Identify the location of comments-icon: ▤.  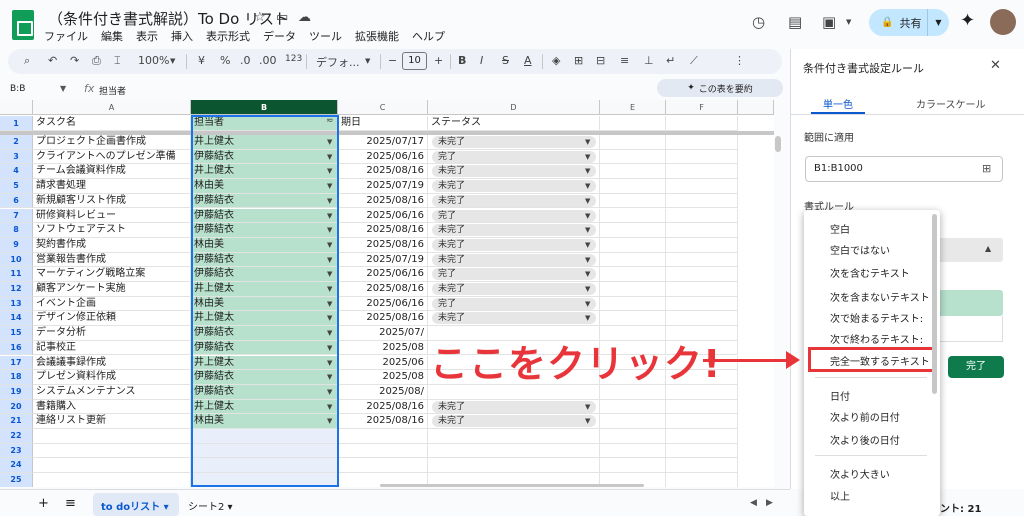
(795, 22).